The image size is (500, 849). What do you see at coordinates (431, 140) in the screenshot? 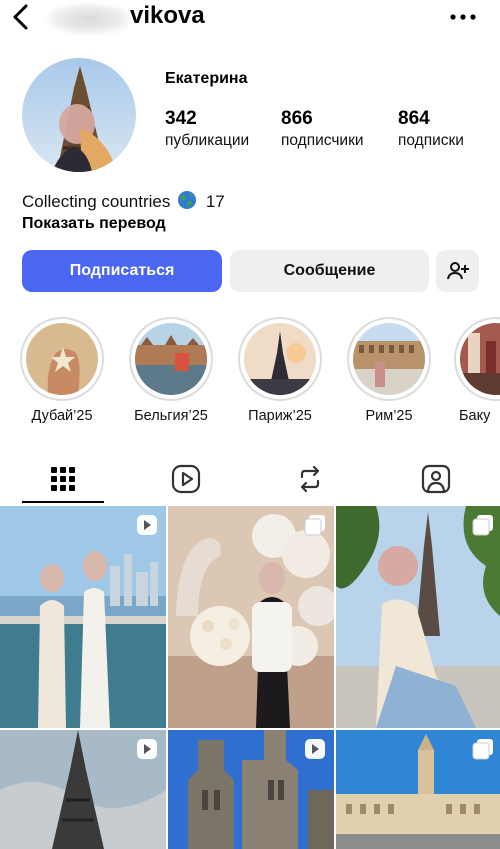
I see `following-label: подписки` at bounding box center [431, 140].